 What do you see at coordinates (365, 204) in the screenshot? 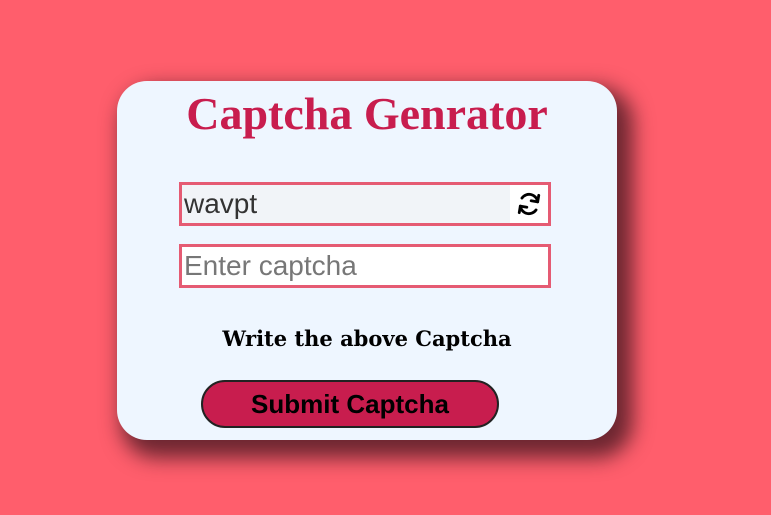
I see `captcha-display: wavpt` at bounding box center [365, 204].